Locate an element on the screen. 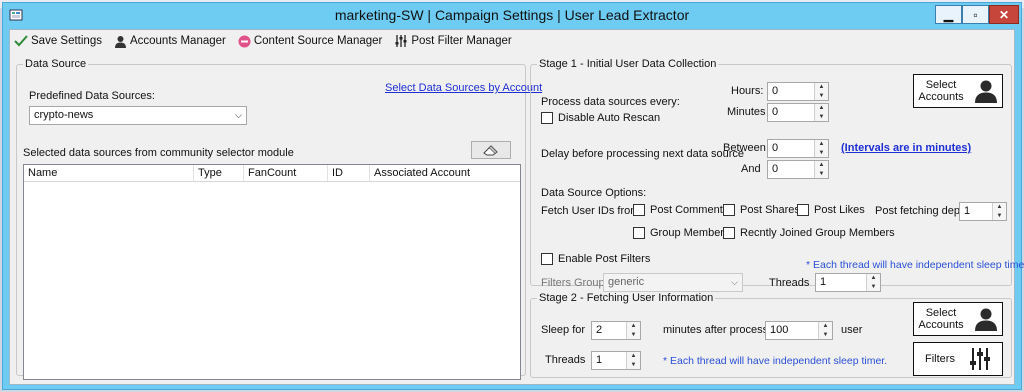 The image size is (1024, 392). column-header-fancount: FanCount is located at coordinates (286, 173).